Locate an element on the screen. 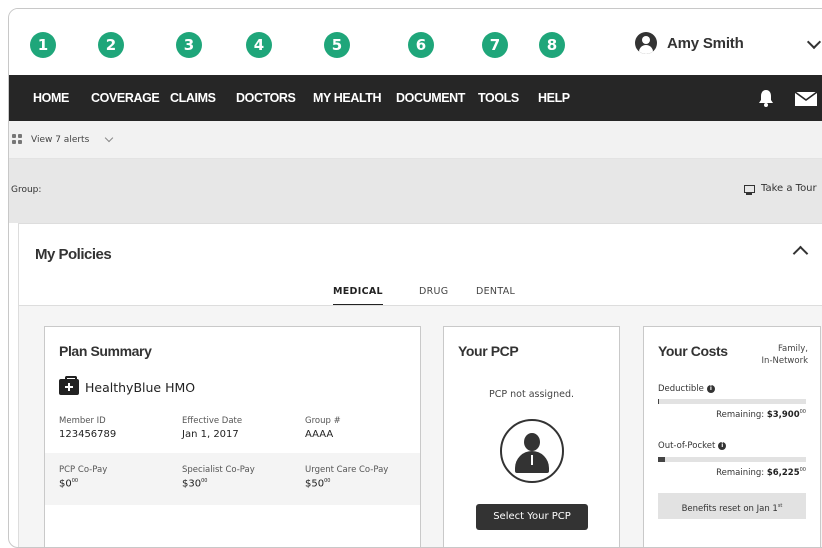  group-label: Group: is located at coordinates (26, 190).